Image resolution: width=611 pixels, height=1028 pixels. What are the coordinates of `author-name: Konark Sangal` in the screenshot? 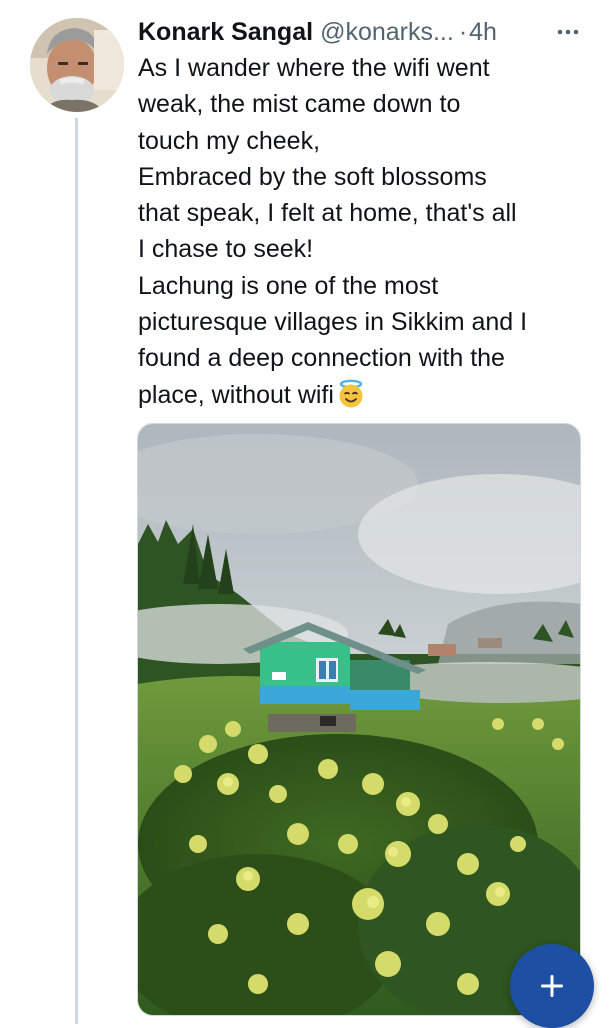 It's located at (225, 32).